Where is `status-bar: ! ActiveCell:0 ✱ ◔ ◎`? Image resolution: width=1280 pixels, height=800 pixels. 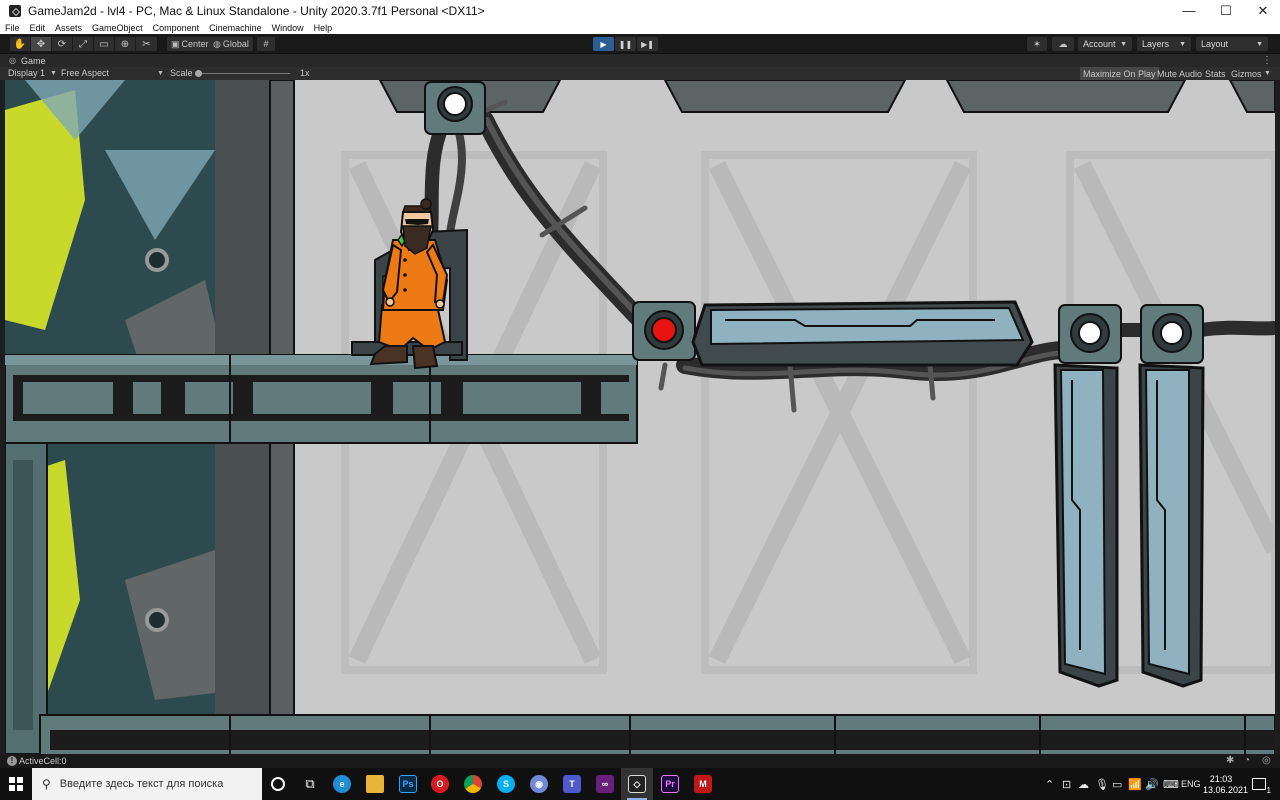 status-bar: ! ActiveCell:0 ✱ ◔ ◎ is located at coordinates (640, 761).